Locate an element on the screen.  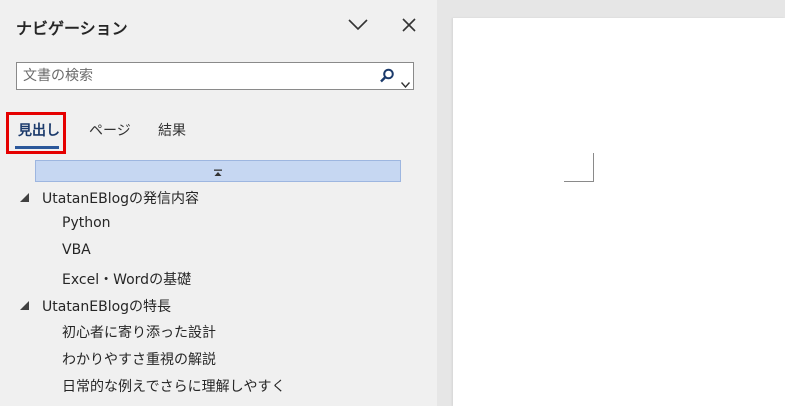
highlight-box is located at coordinates (36, 133).